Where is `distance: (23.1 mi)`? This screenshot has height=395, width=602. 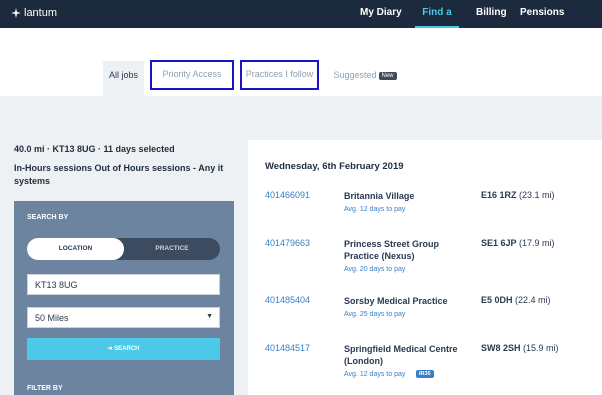 distance: (23.1 mi) is located at coordinates (537, 195).